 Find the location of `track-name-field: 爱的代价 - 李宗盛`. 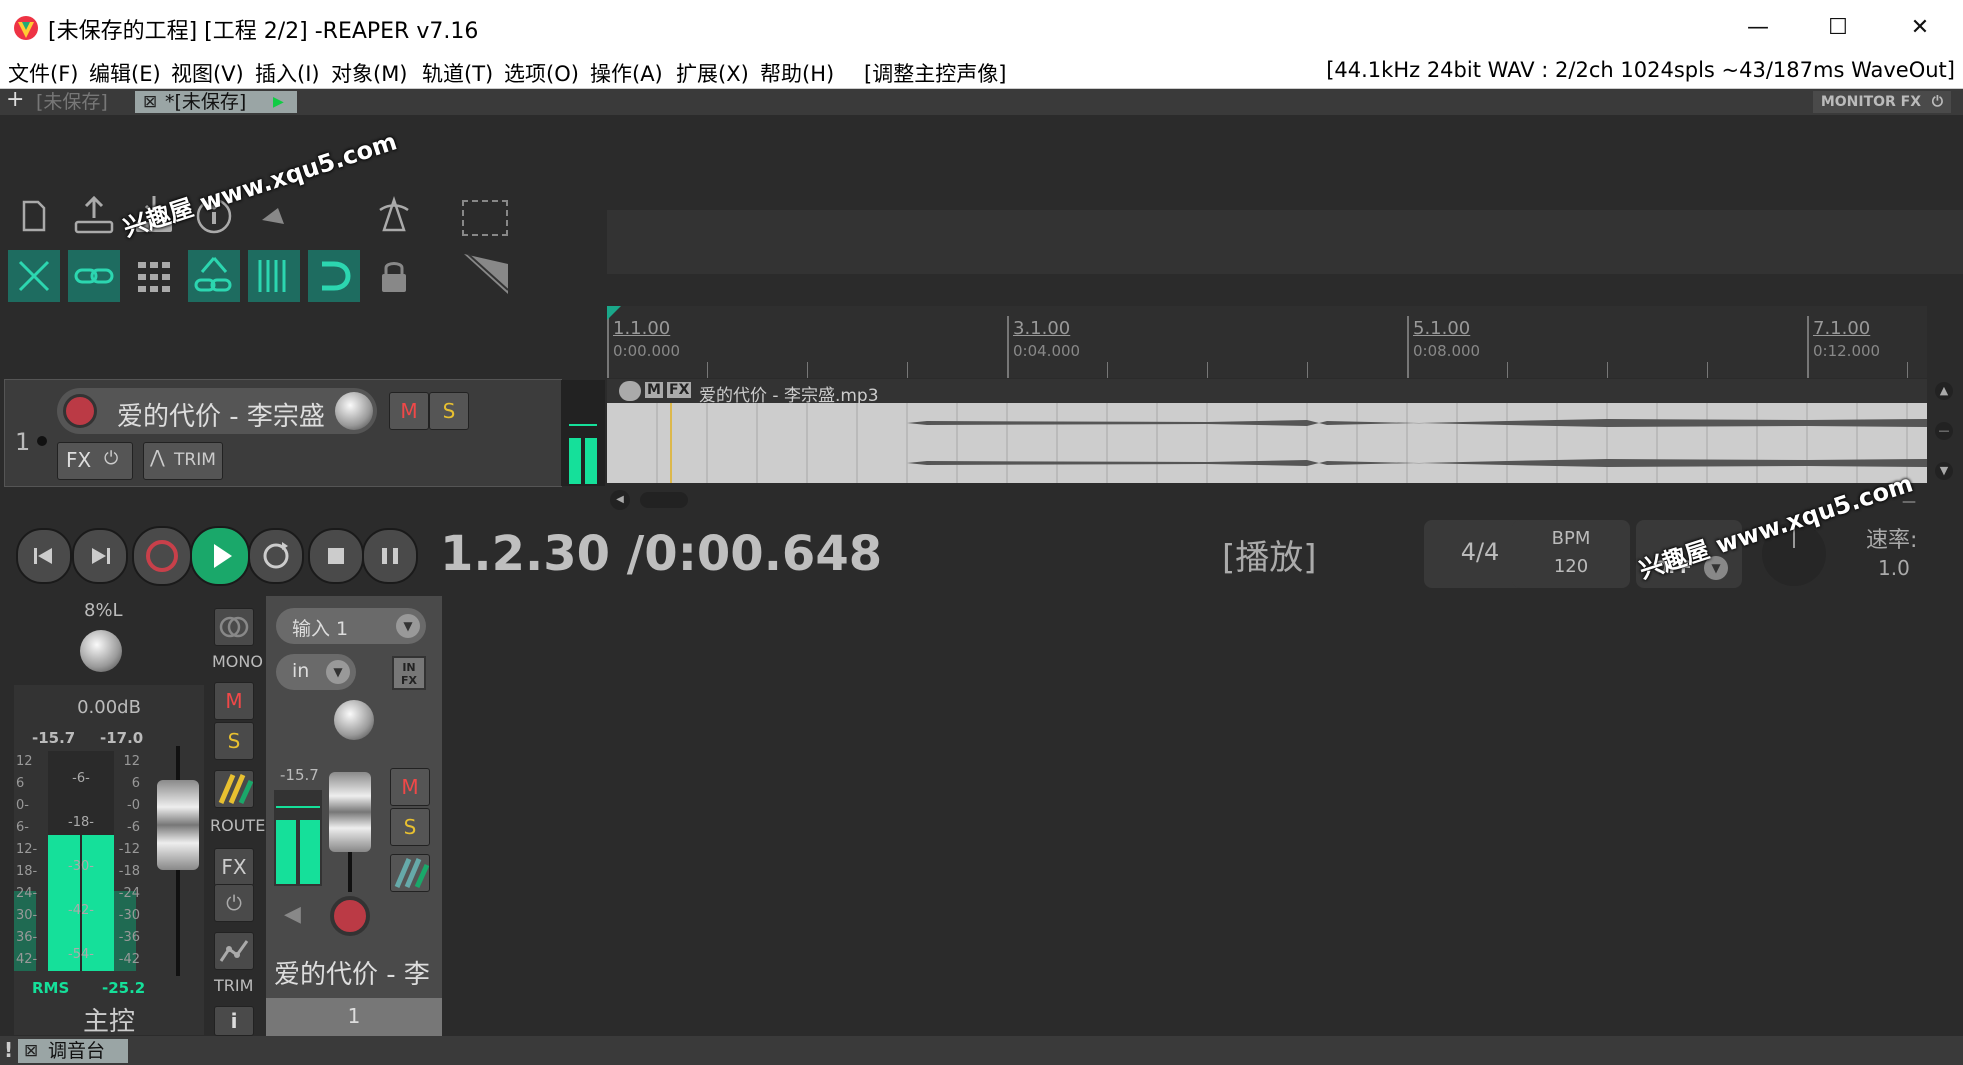

track-name-field: 爱的代价 - 李宗盛 is located at coordinates (217, 411).